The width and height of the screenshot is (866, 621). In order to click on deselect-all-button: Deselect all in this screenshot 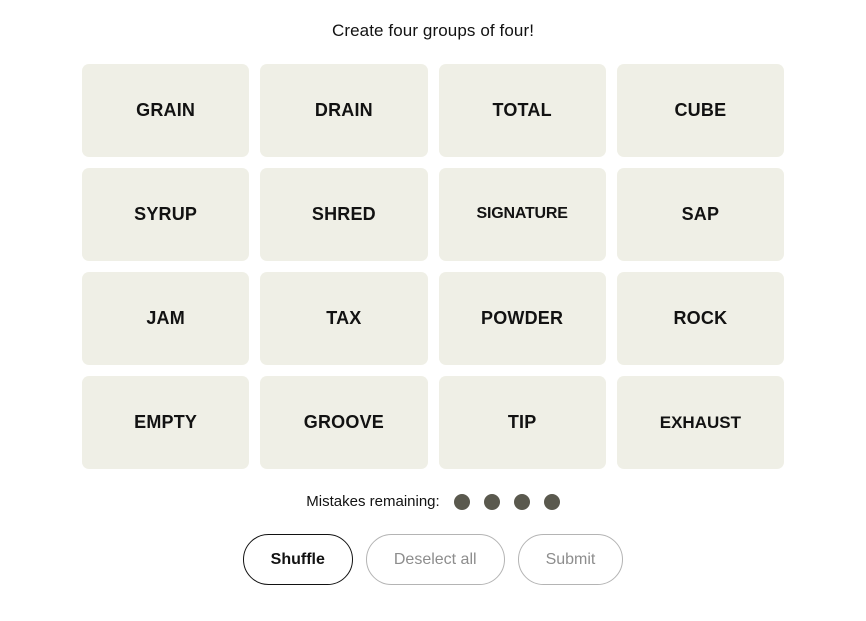, I will do `click(435, 559)`.